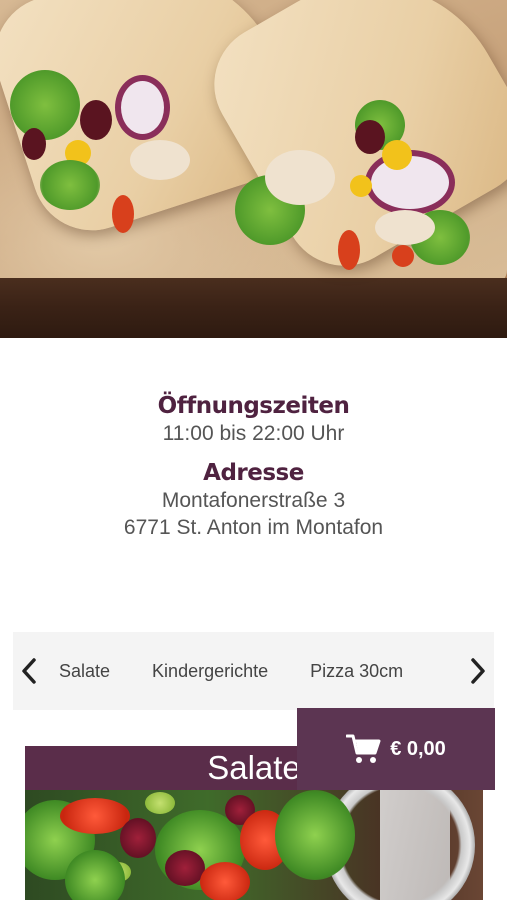  I want to click on category-item-salate: Salate, so click(84, 671).